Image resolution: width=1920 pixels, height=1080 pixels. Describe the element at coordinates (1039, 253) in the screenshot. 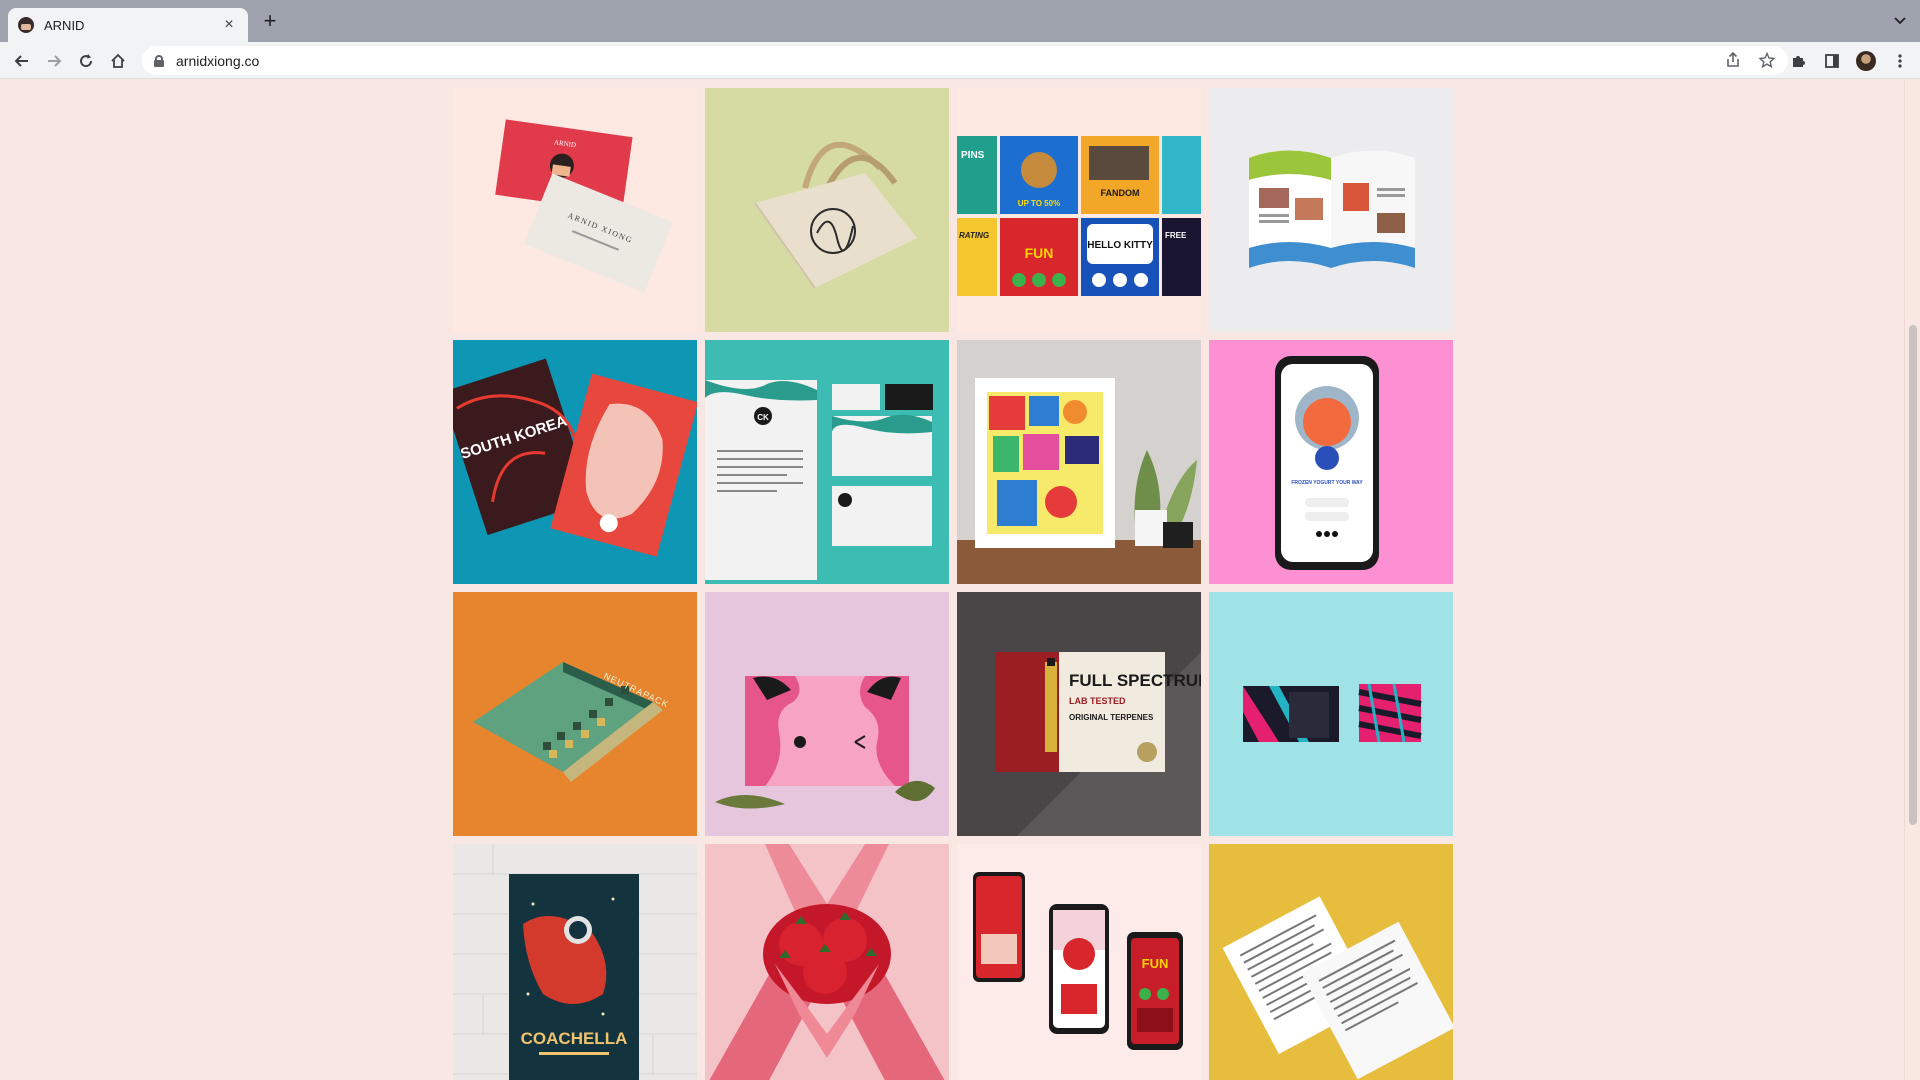

I see `fun-label: FUN` at that location.